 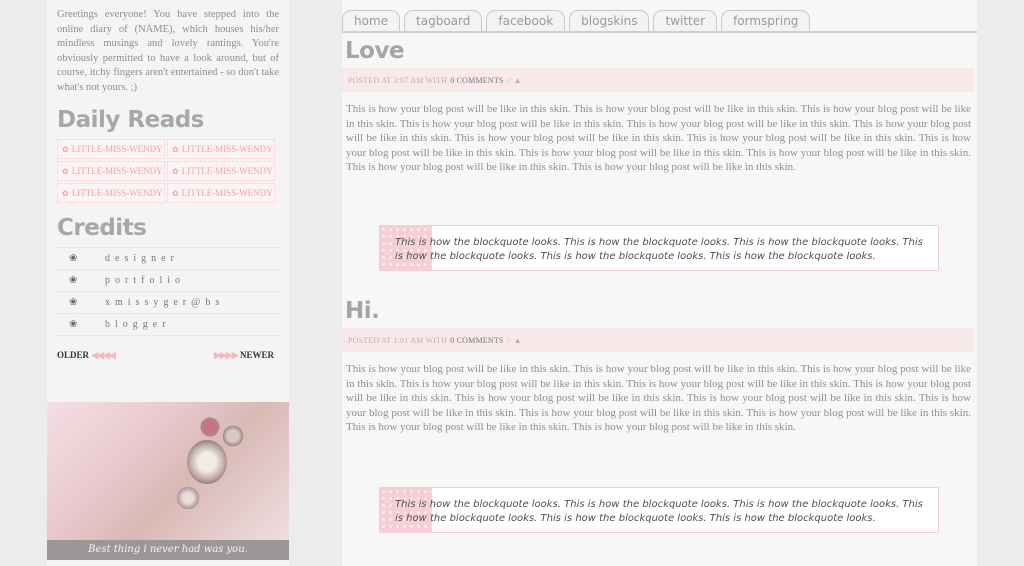 What do you see at coordinates (165, 355) in the screenshot?
I see `pagination: OLDER ◀◀◀◀ ▶▶▶▶ NEWER` at bounding box center [165, 355].